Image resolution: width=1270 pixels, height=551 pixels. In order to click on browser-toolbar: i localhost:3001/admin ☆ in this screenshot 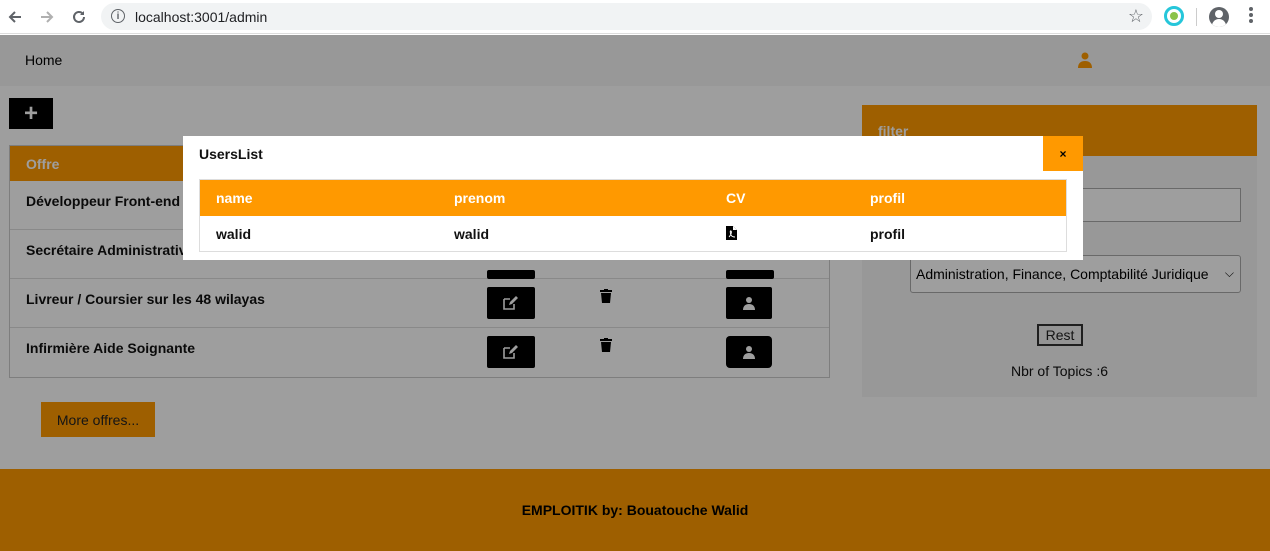, I will do `click(635, 17)`.